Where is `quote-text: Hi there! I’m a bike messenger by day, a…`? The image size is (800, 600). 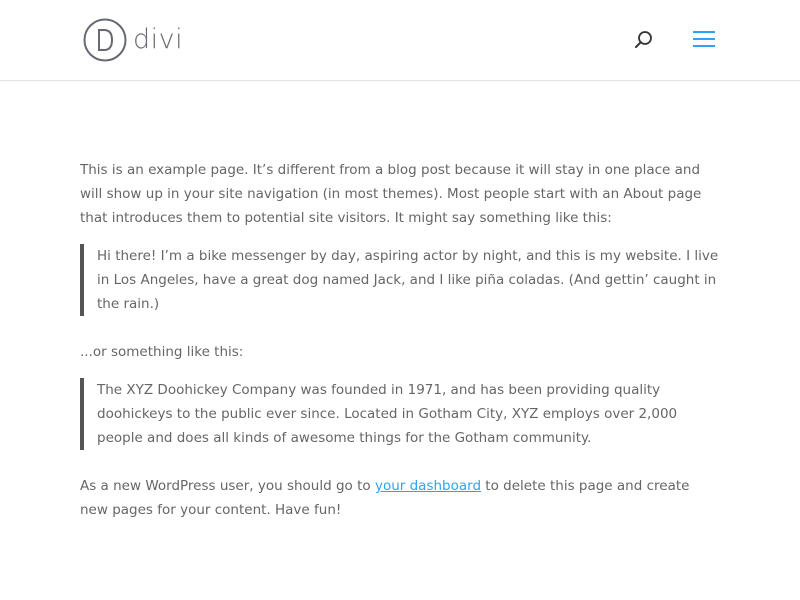
quote-text: Hi there! I’m a bike messenger by day, a… is located at coordinates (408, 280).